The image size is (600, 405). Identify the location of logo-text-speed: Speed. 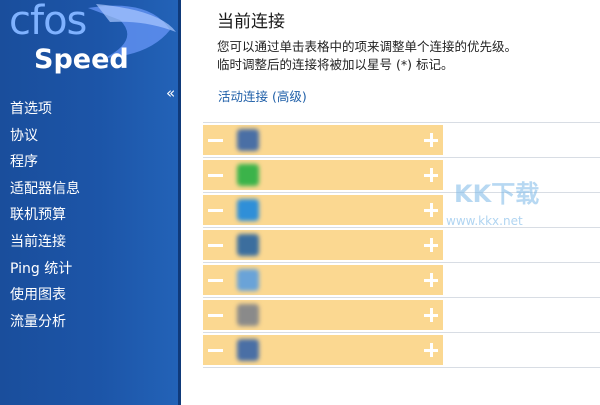
(81, 59).